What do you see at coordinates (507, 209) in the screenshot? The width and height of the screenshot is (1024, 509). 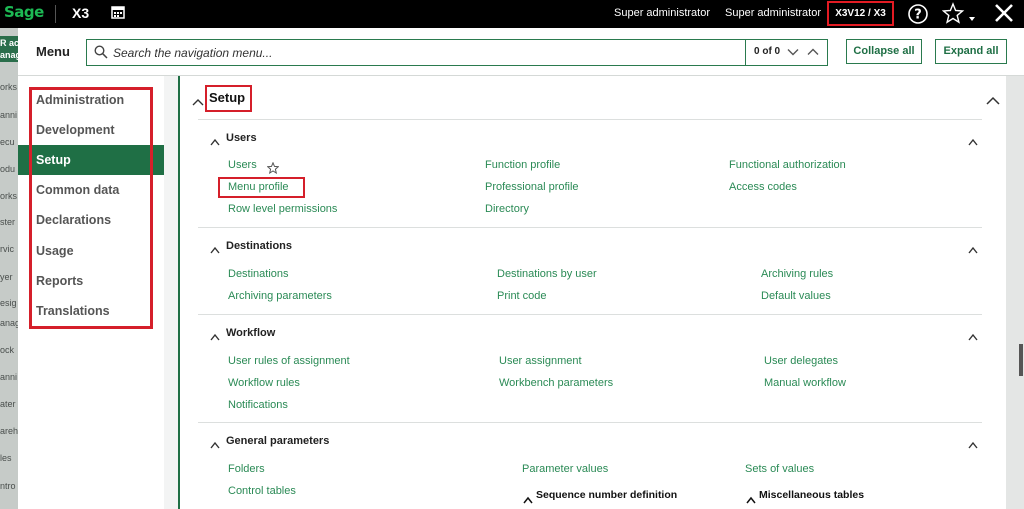 I see `link-directory: Directory` at bounding box center [507, 209].